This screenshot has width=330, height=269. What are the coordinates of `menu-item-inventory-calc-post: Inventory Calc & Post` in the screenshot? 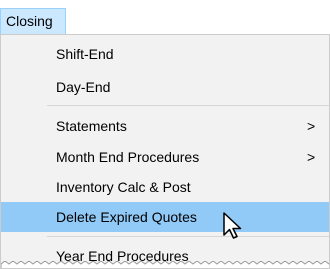 It's located at (165, 187).